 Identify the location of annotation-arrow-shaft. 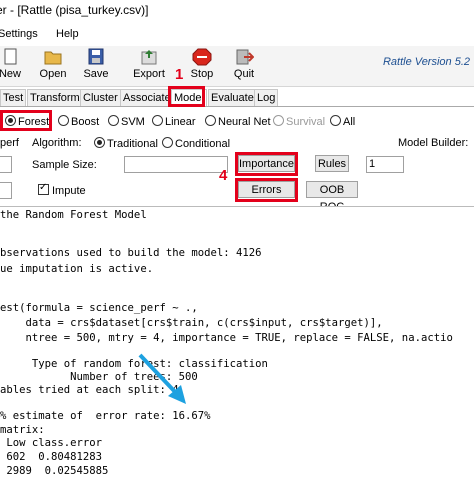
(159, 375).